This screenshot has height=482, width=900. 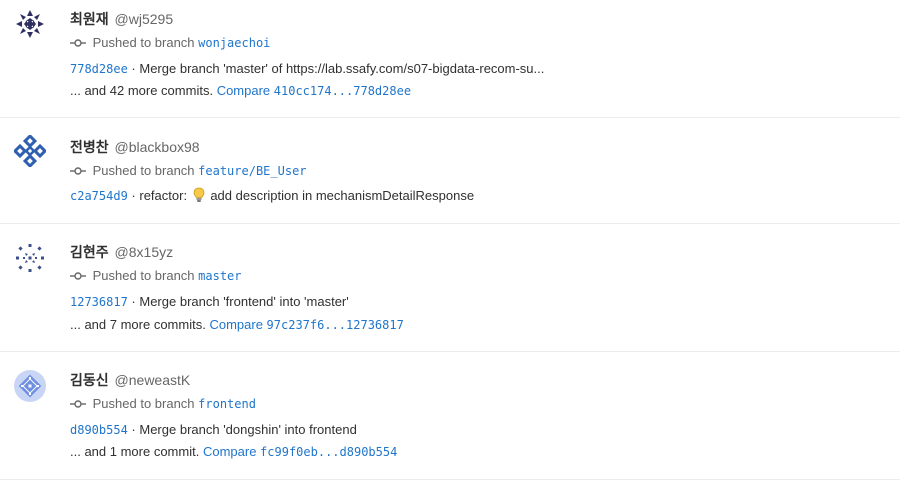 I want to click on more-commits-text: ... and 42 more commits., so click(x=142, y=90).